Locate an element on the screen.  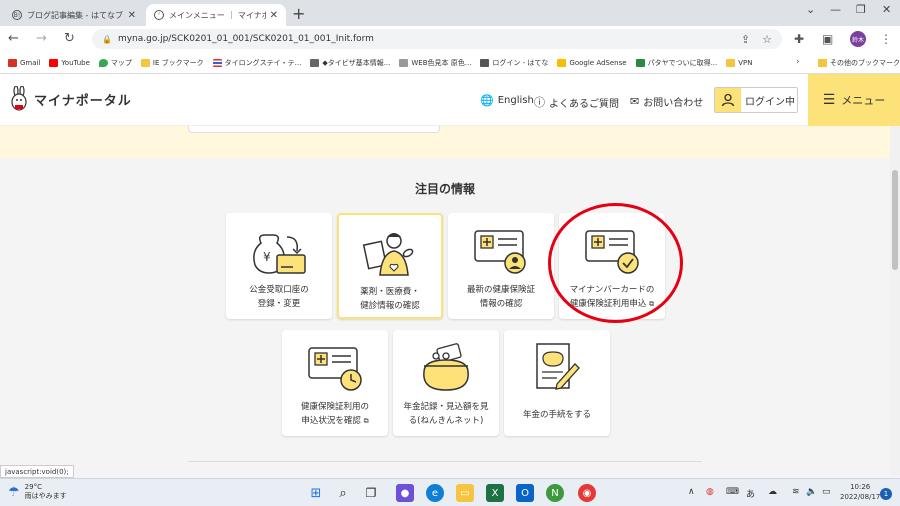
bookmark-adsense: Google AdSense is located at coordinates (592, 62).